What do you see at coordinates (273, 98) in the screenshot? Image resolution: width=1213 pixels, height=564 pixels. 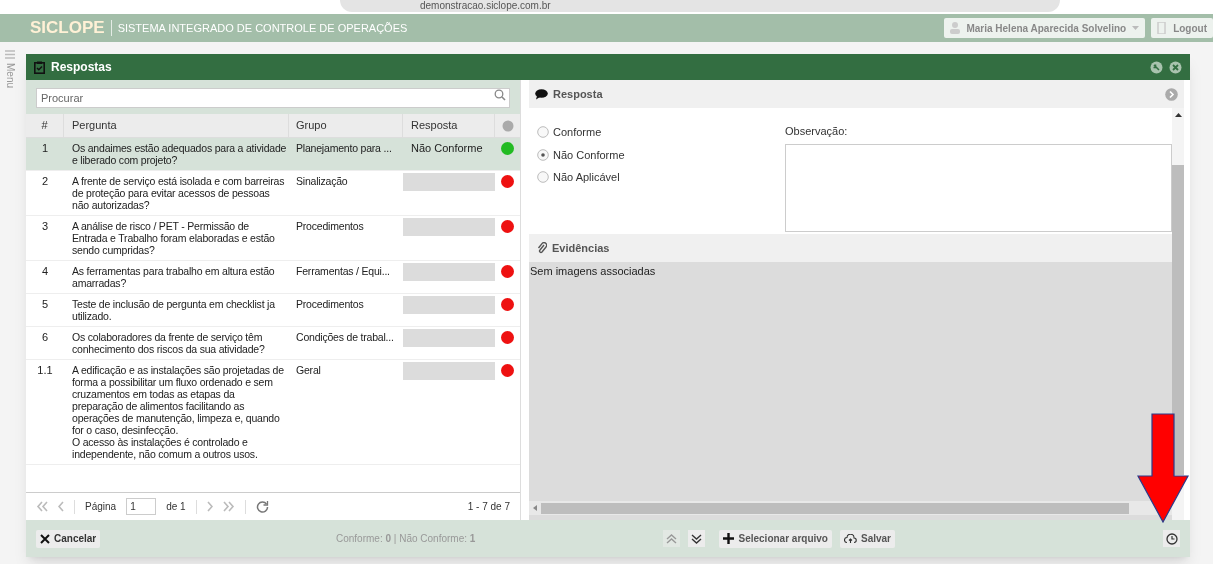 I see `search-field: Procurar` at bounding box center [273, 98].